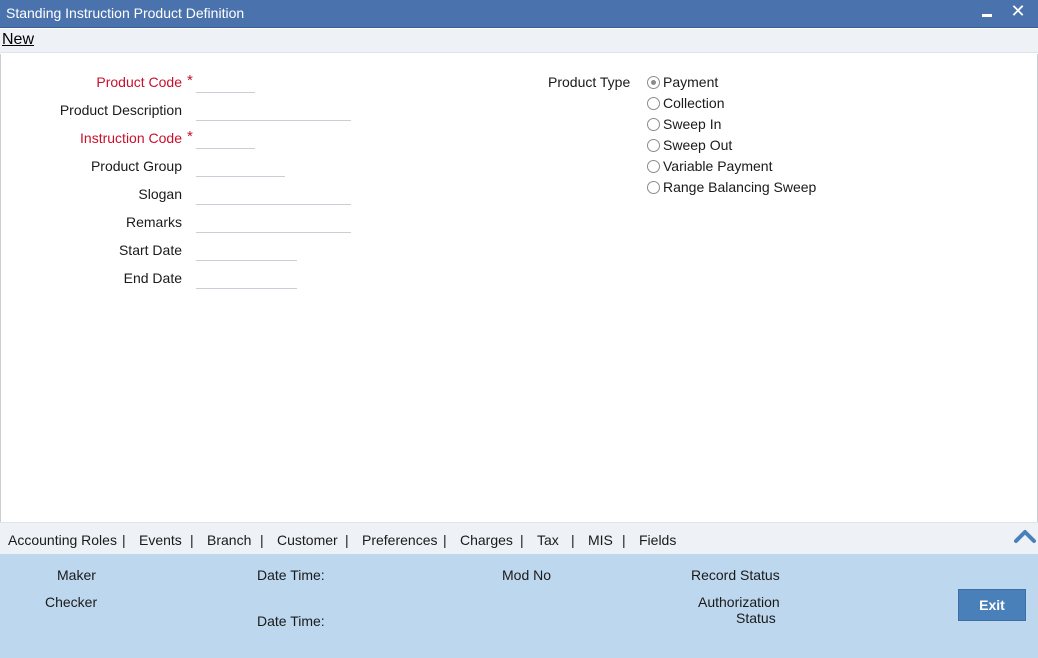 This screenshot has height=658, width=1038. What do you see at coordinates (246, 278) in the screenshot?
I see `end-date-input` at bounding box center [246, 278].